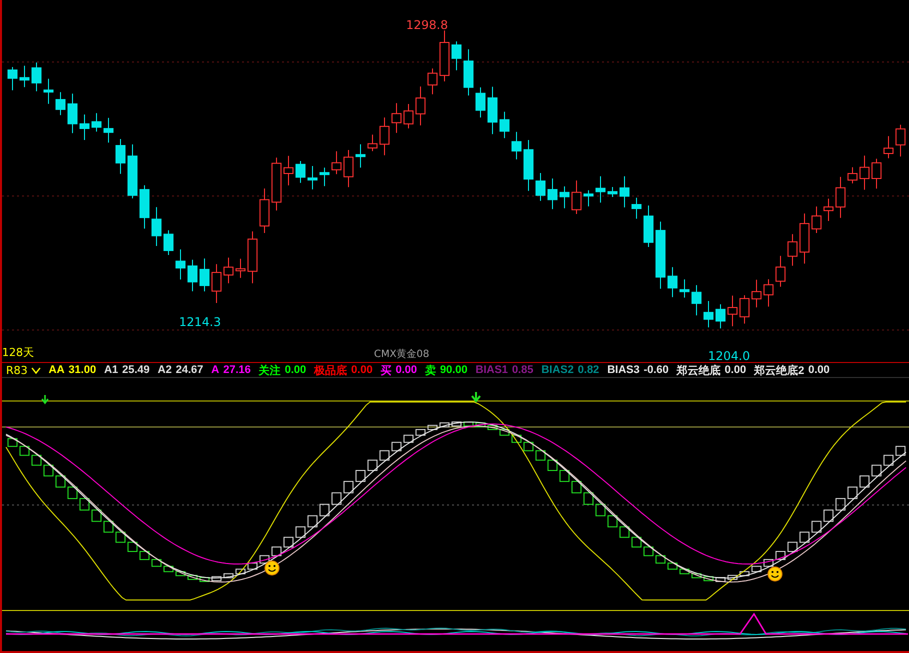  I want to click on indicator-label: A, so click(215, 370).